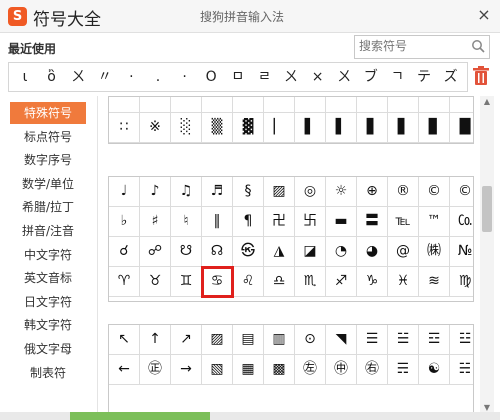 This screenshot has width=500, height=420. I want to click on symbol-cell: ㊣, so click(155, 370).